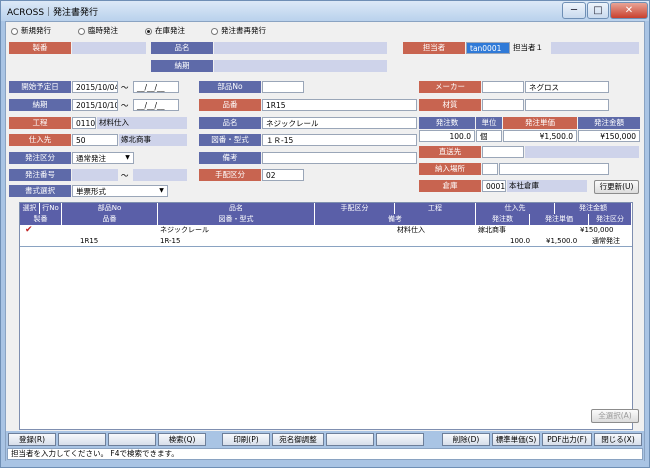 The width and height of the screenshot is (650, 468). I want to click on chokusou-name-area, so click(582, 152).